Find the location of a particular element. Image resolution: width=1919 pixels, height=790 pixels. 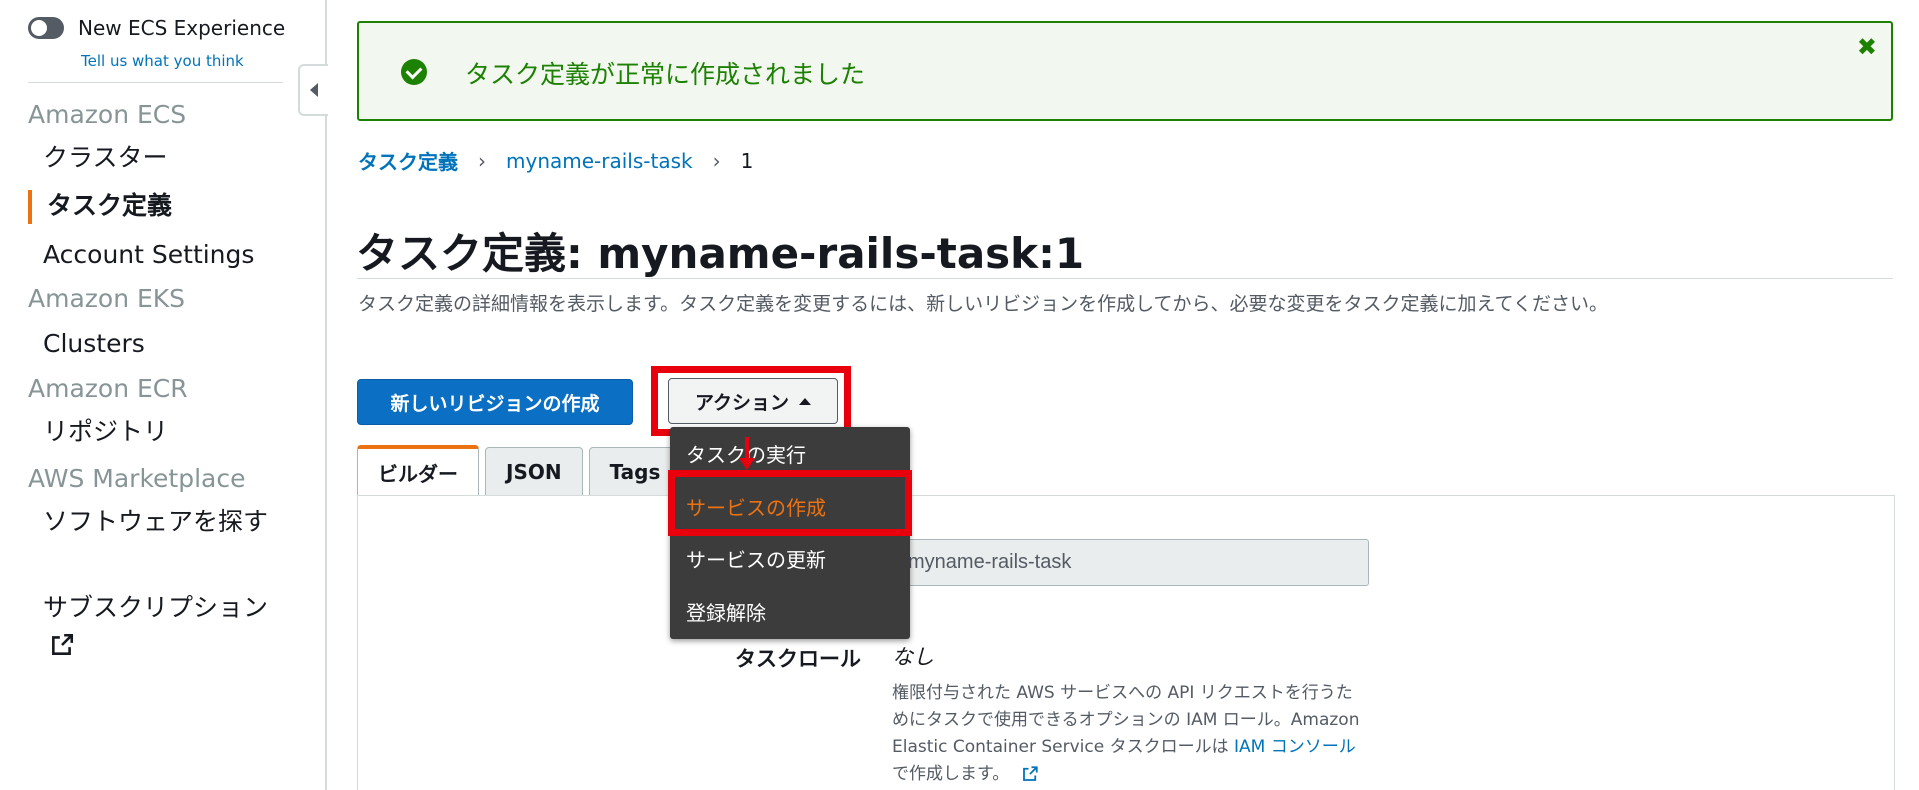

sidebar-item-discover-software: ソフトウェアを探す is located at coordinates (158, 522).